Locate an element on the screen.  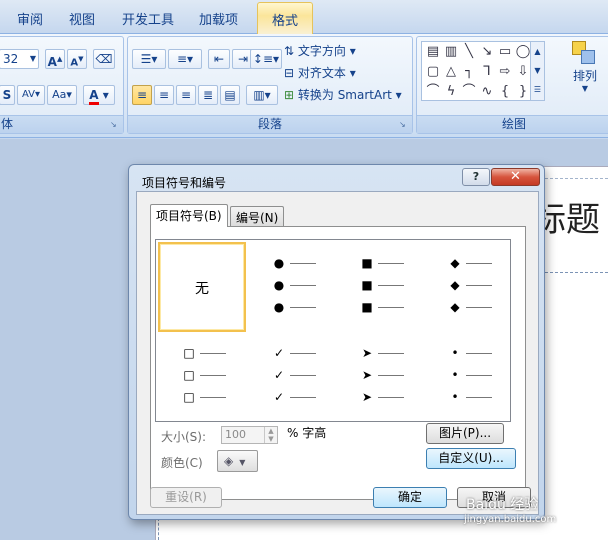
align-center-icon: ≡ is located at coordinates (164, 95).